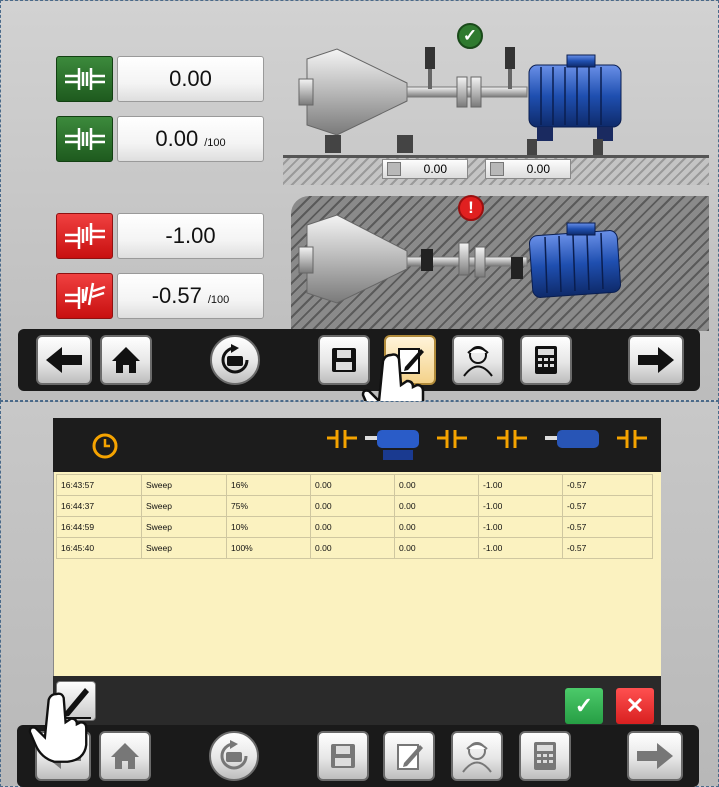 This screenshot has height=787, width=719. What do you see at coordinates (460, 259) in the screenshot?
I see `machine-train-misaligned` at bounding box center [460, 259].